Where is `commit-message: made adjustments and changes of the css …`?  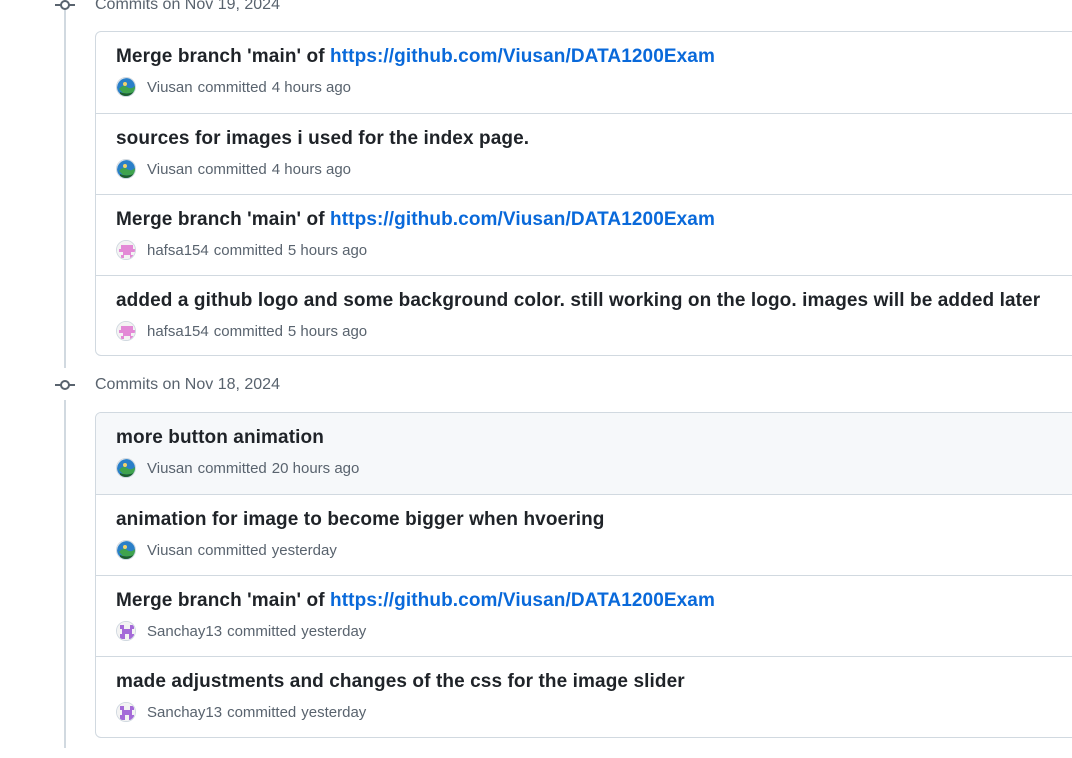
commit-message: made adjustments and changes of the css … is located at coordinates (590, 682).